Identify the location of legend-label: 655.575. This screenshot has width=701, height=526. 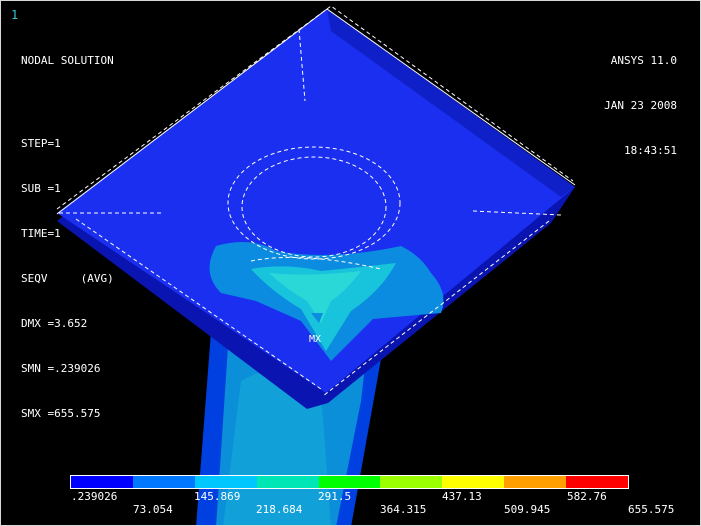
(651, 509).